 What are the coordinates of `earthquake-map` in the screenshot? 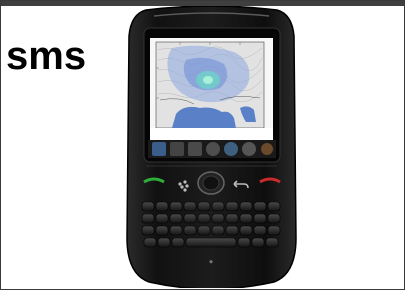 It's located at (211, 89).